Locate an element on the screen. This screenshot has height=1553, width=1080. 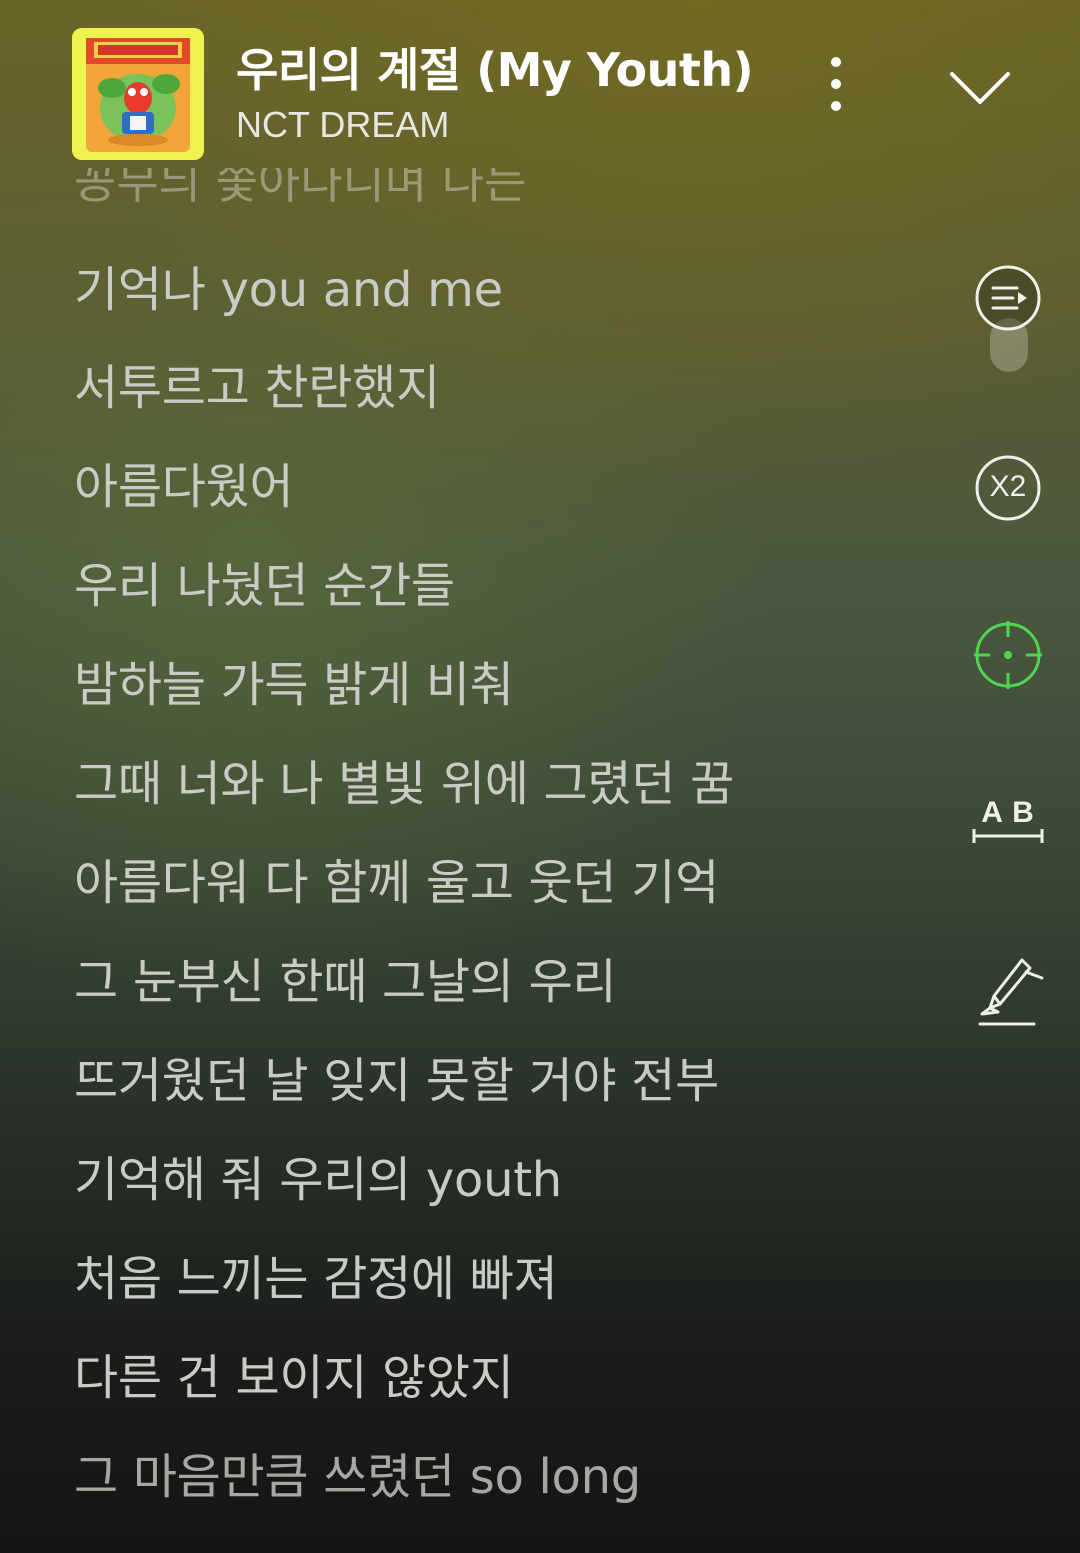
lyric-line: 그 눈부신 한때 그날의 우리 is located at coordinates (345, 977).